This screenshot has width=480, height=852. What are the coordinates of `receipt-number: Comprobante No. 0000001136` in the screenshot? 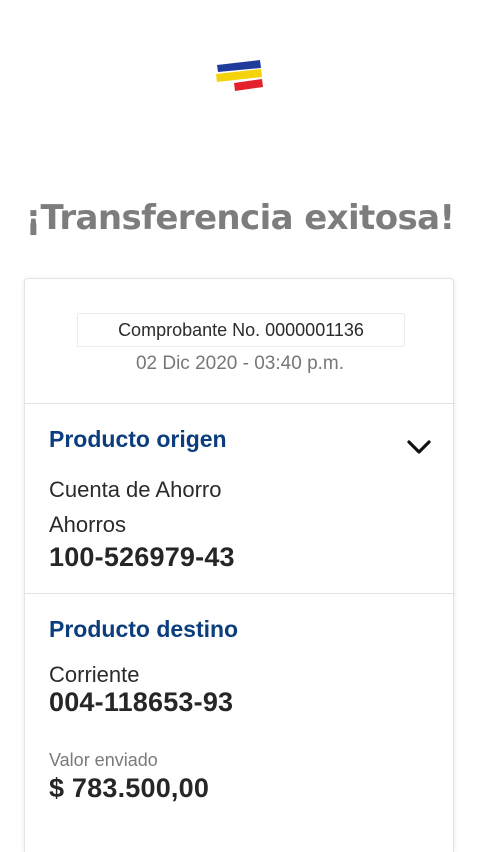 It's located at (241, 330).